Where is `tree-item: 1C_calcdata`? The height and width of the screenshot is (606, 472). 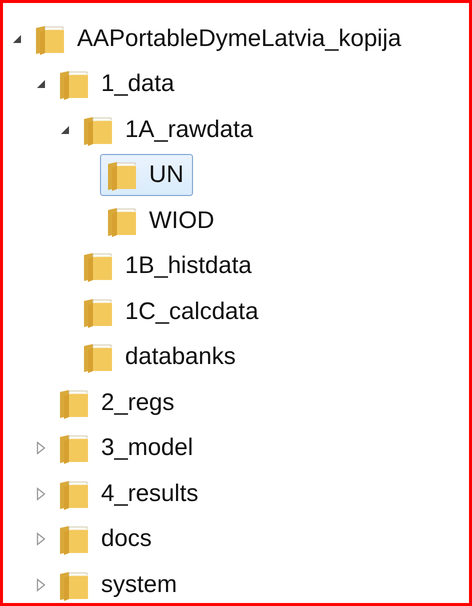
tree-item: 1C_calcdata is located at coordinates (172, 311).